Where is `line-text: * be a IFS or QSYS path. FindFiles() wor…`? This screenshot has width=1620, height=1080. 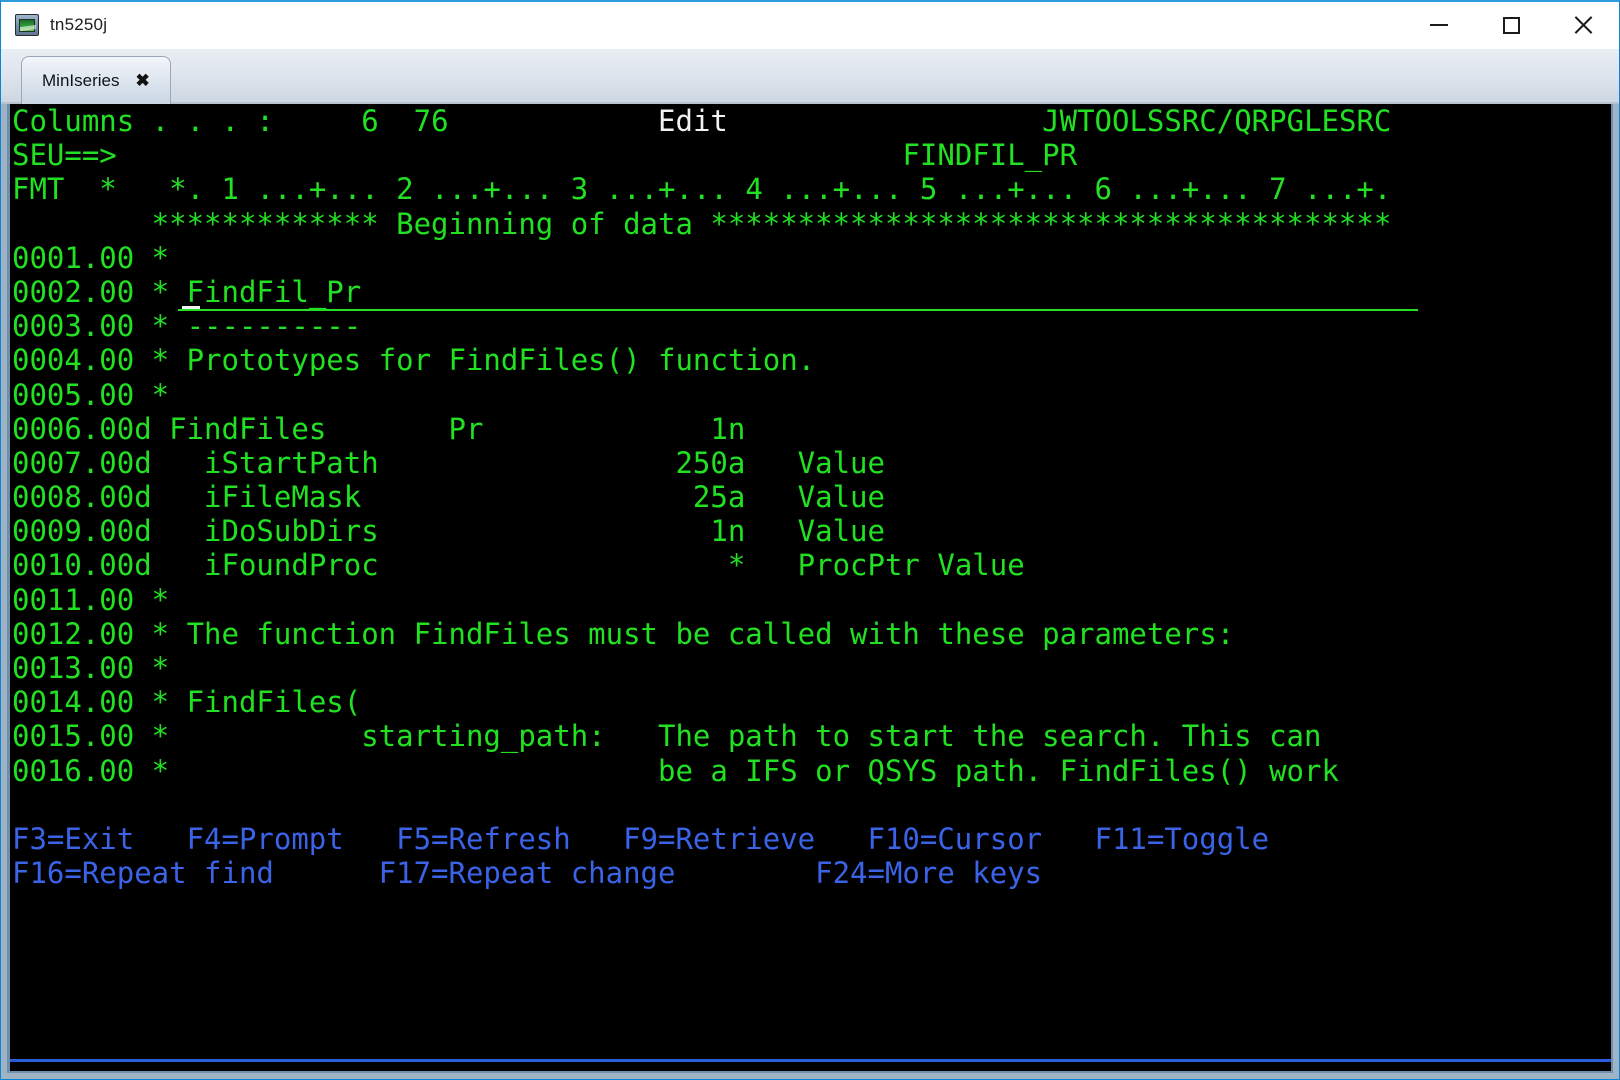 line-text: * be a IFS or QSYS path. FindFiles() wor… is located at coordinates (736, 771).